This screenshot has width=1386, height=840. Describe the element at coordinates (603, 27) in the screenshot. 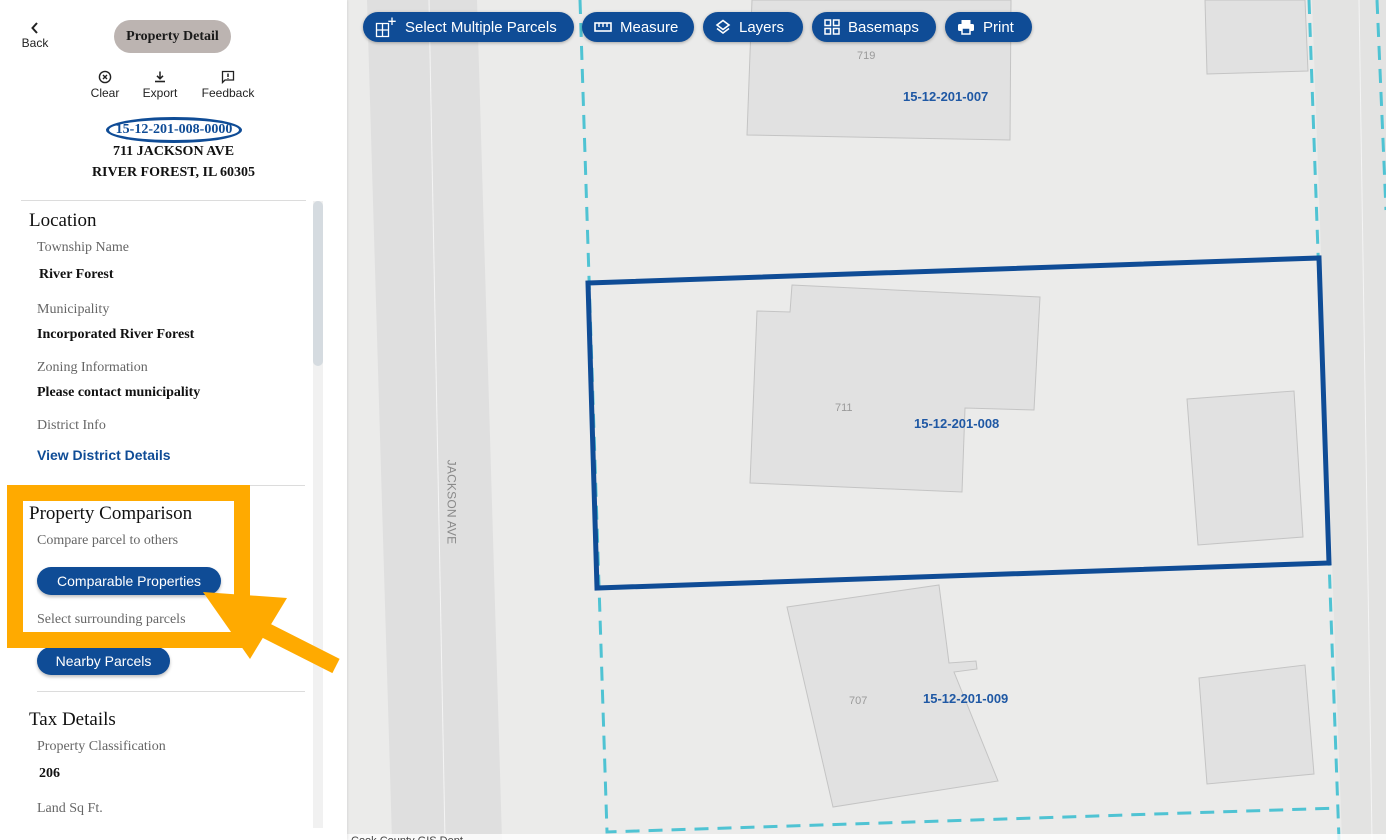

I see `ruler-icon` at that location.